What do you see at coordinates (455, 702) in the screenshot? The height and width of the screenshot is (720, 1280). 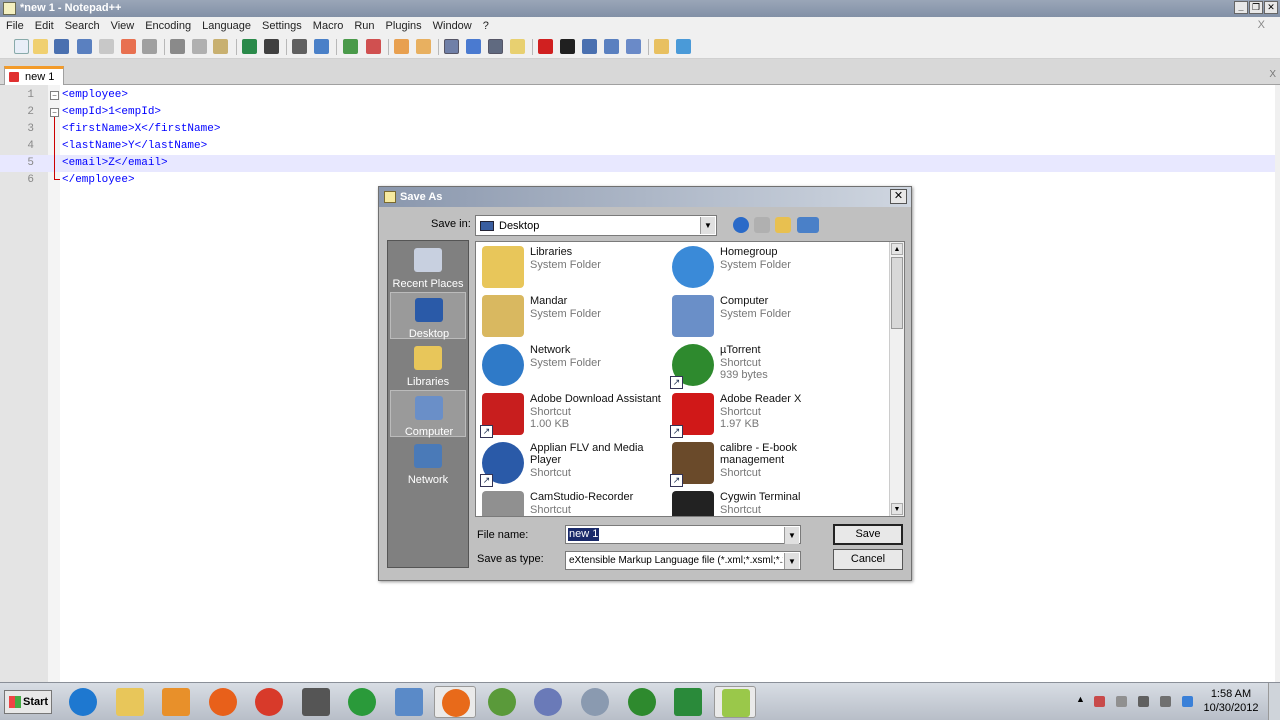 I see `taskbar-item-w-app` at bounding box center [455, 702].